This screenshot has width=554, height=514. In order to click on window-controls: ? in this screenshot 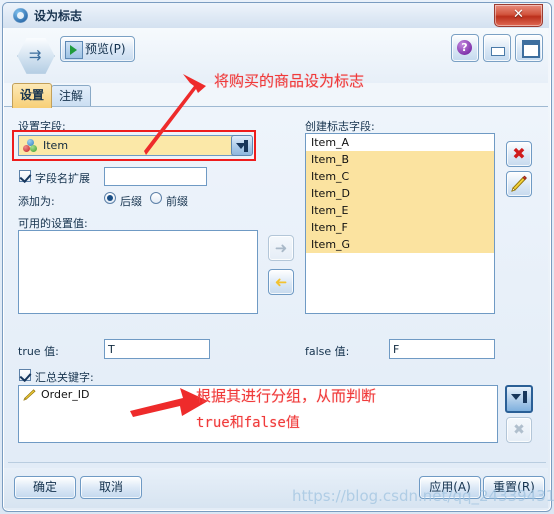, I will do `click(495, 48)`.